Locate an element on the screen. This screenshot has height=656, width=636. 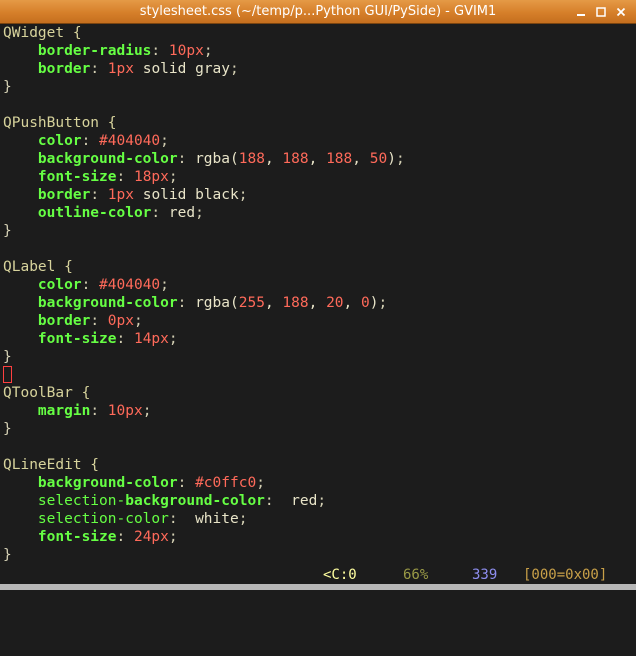
css-selector: QPushButton { is located at coordinates (60, 123).